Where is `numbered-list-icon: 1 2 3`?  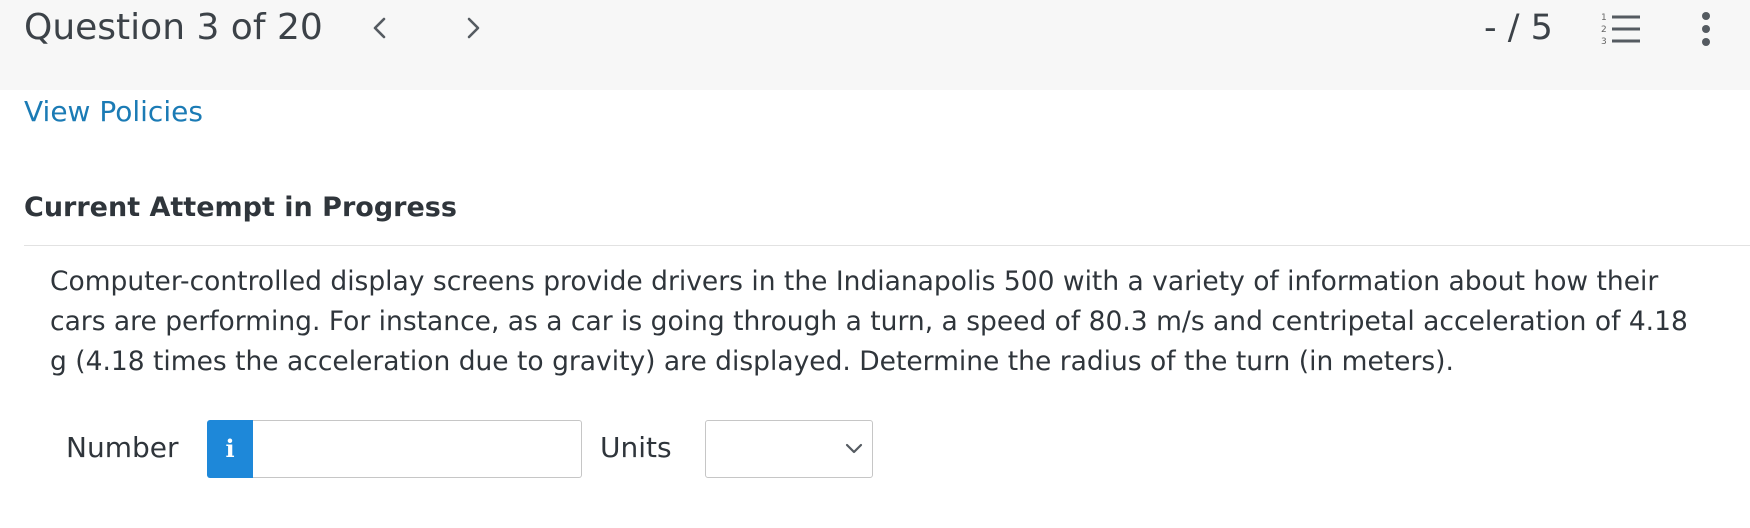 numbered-list-icon: 1 2 3 is located at coordinates (1620, 30).